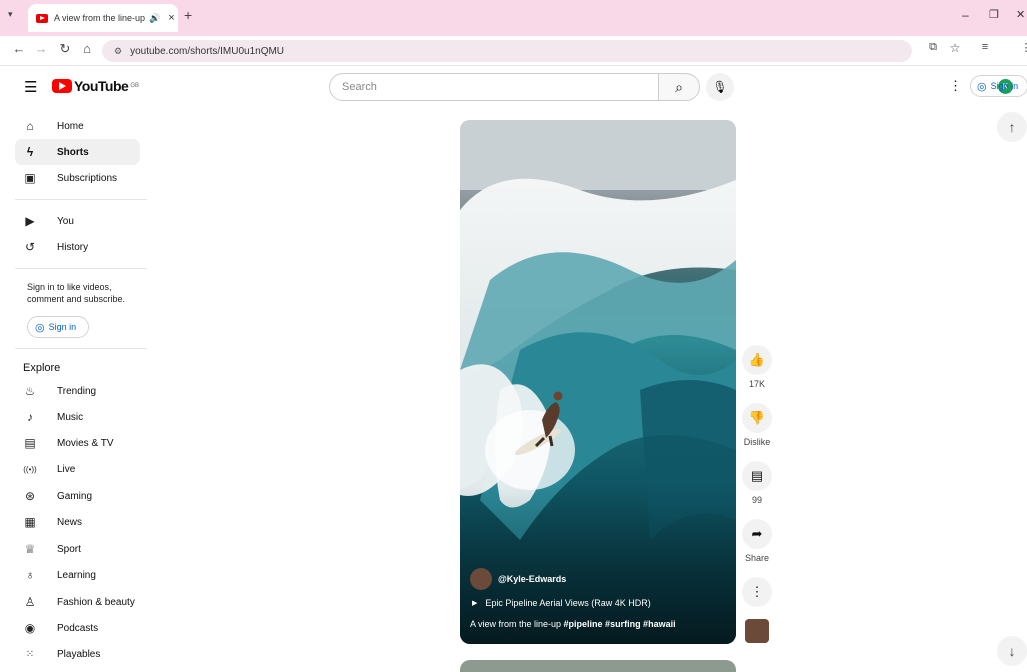 Image resolution: width=1027 pixels, height=672 pixels. What do you see at coordinates (171, 18) in the screenshot?
I see `tab-close-icon: ×` at bounding box center [171, 18].